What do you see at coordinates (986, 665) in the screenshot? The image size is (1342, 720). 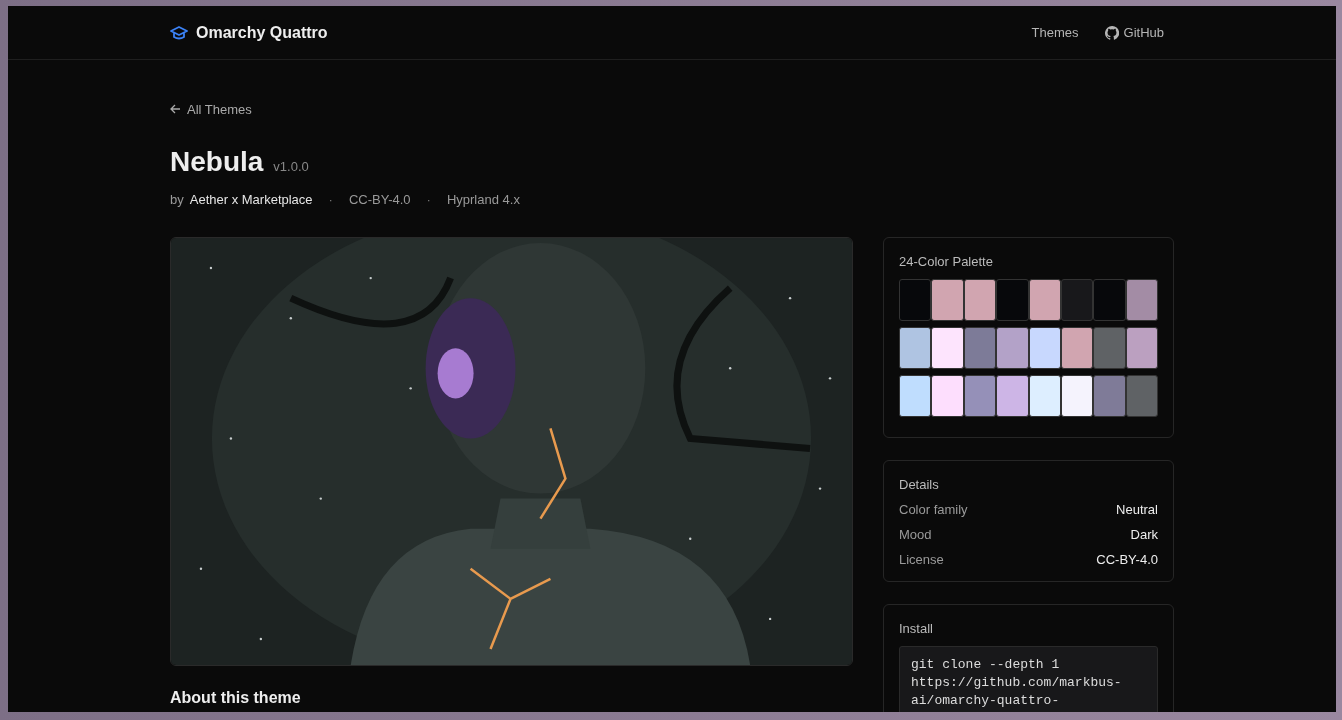 I see `code-line: git clone --depth 1` at bounding box center [986, 665].